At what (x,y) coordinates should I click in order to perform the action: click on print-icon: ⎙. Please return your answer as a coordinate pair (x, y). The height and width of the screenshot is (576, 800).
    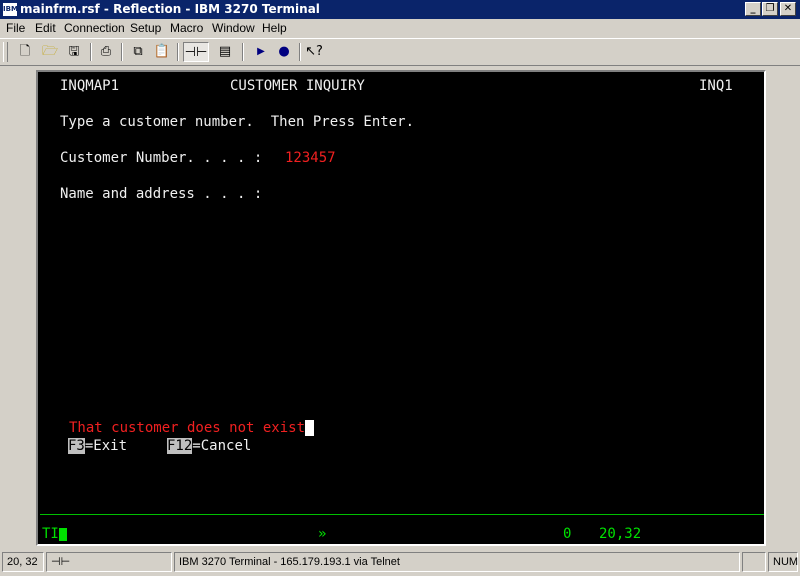
    Looking at the image, I should click on (106, 51).